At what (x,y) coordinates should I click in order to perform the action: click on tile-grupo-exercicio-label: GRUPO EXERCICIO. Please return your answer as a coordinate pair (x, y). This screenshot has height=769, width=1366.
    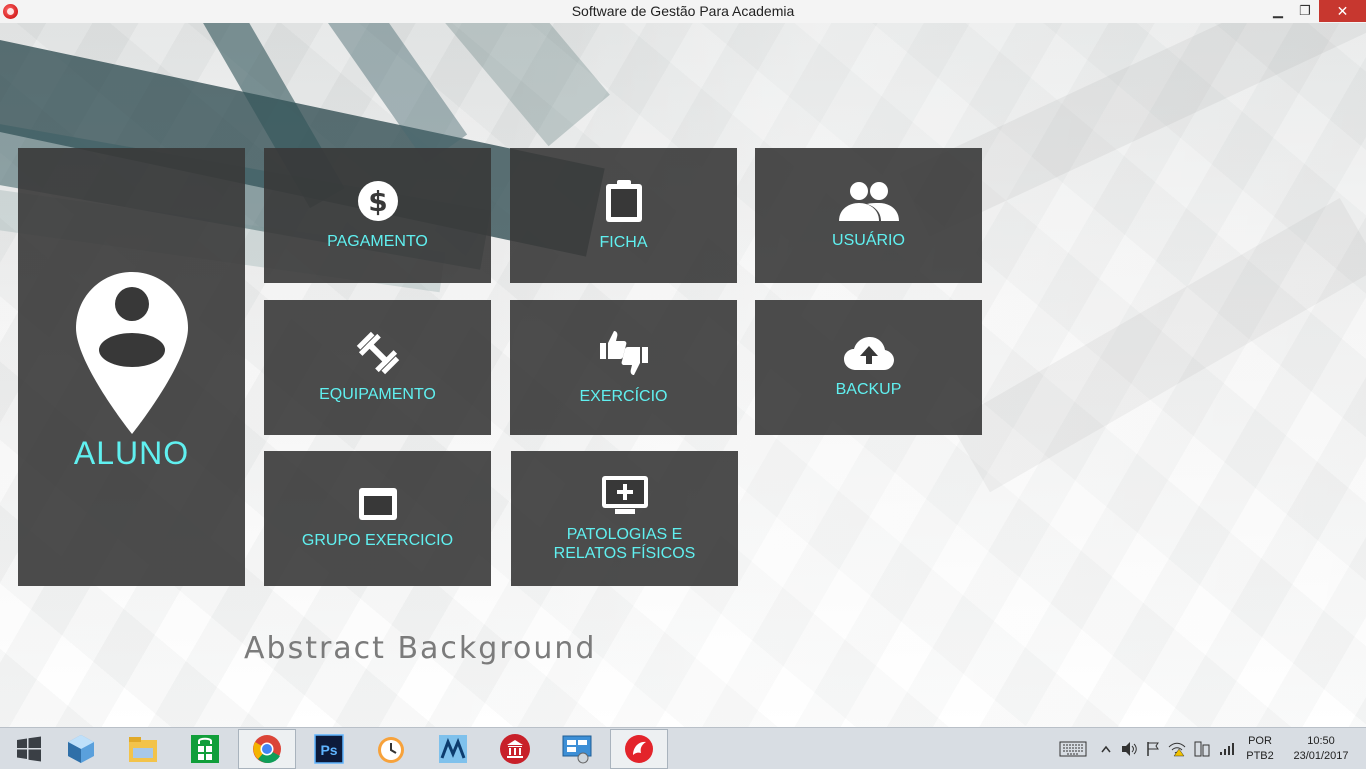
    Looking at the image, I should click on (377, 540).